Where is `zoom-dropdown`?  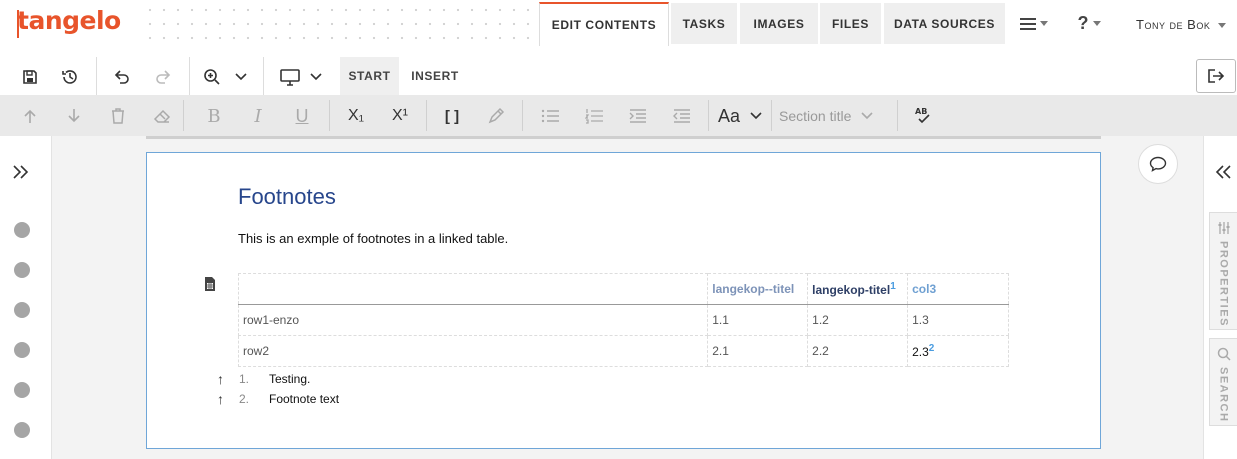 zoom-dropdown is located at coordinates (225, 77).